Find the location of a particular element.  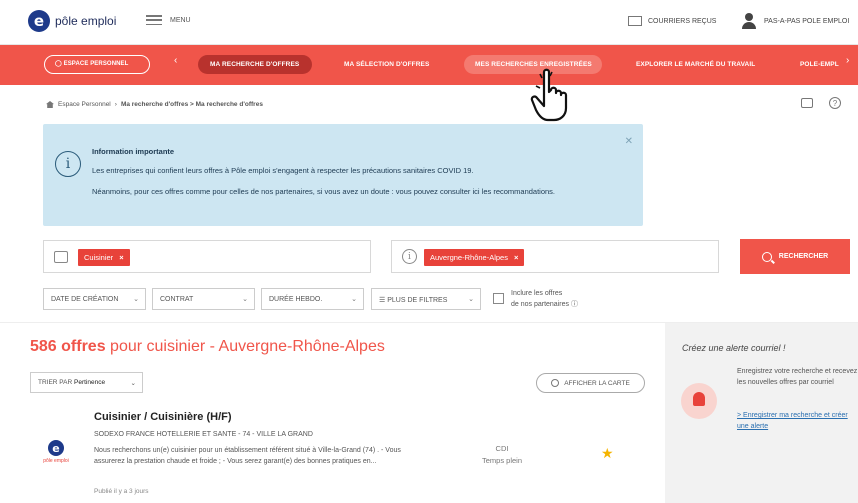

map-pin-icon is located at coordinates (555, 383).